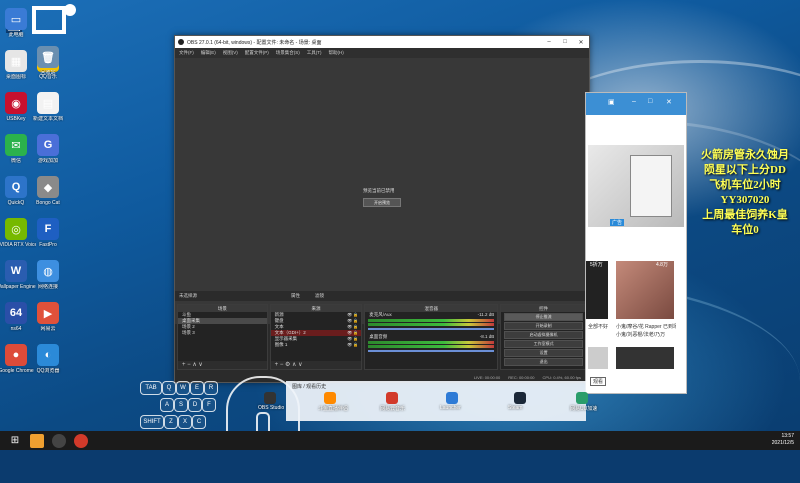  I want to click on watch-button: 观看, so click(598, 381).